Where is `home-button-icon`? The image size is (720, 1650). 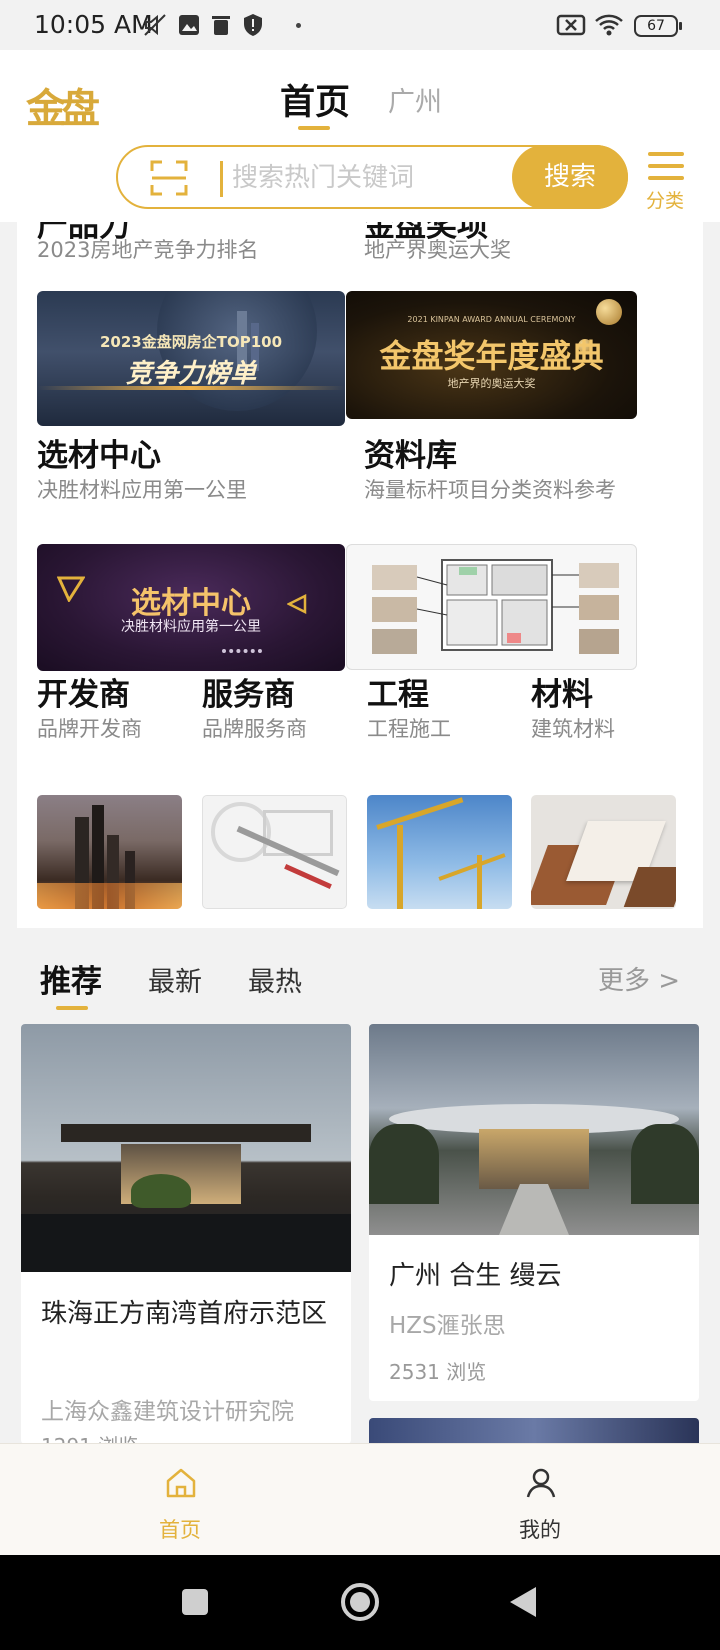
home-button-icon is located at coordinates (360, 1602).